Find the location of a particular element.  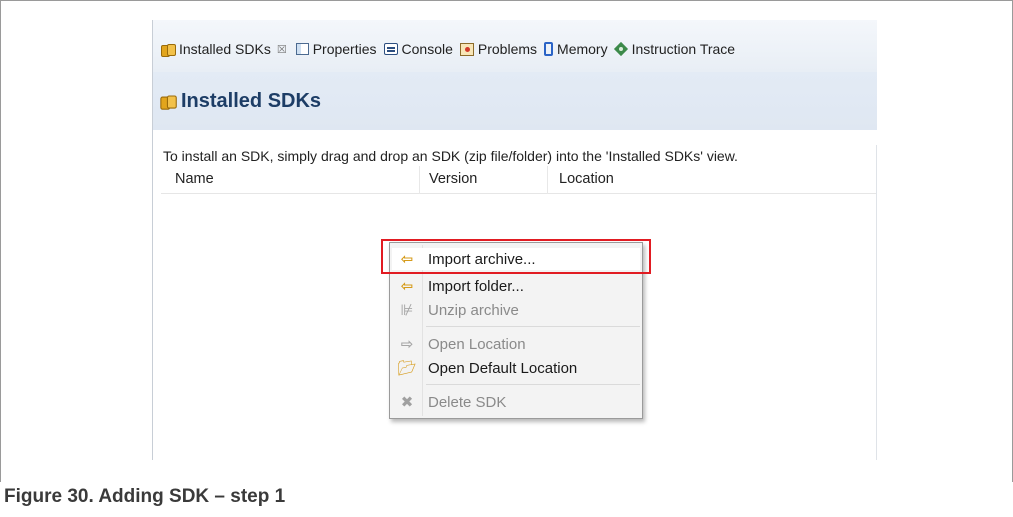

tab-label: Memory is located at coordinates (582, 49).